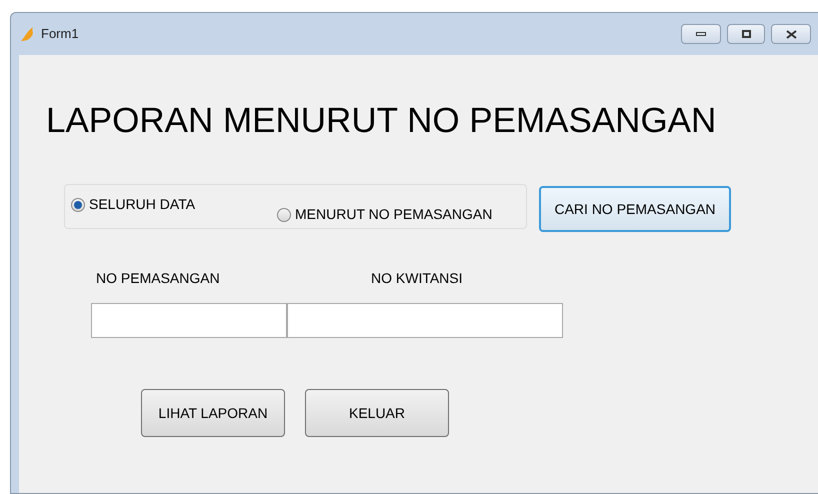 The height and width of the screenshot is (494, 818). Describe the element at coordinates (213, 413) in the screenshot. I see `action-button: LIHAT LAPORAN` at that location.